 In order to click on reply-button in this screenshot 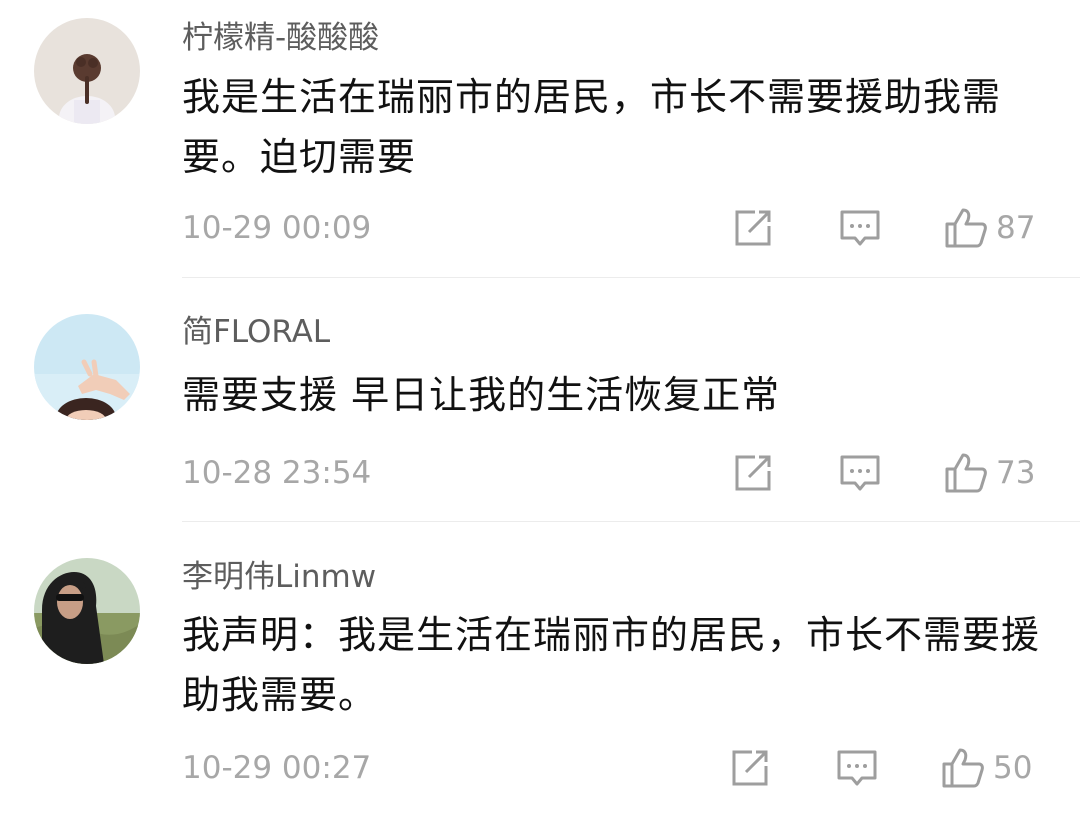, I will do `click(857, 768)`.